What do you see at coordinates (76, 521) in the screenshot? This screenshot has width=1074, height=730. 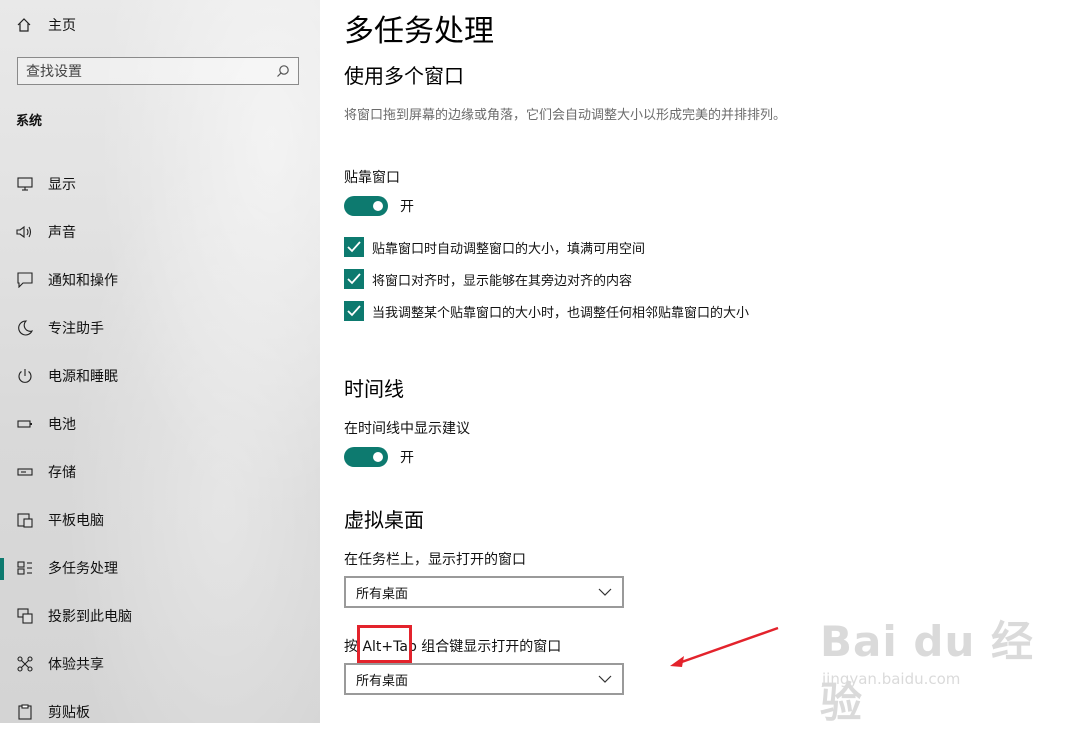 I see `sidebar-item-label: 平板电脑` at bounding box center [76, 521].